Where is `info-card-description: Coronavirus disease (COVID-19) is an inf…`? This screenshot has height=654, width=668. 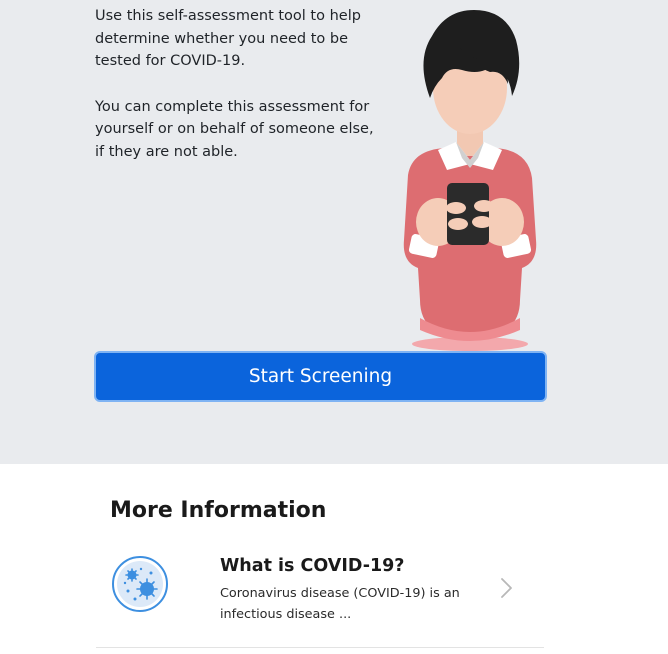 info-card-description: Coronavirus disease (COVID-19) is an inf… is located at coordinates (340, 604).